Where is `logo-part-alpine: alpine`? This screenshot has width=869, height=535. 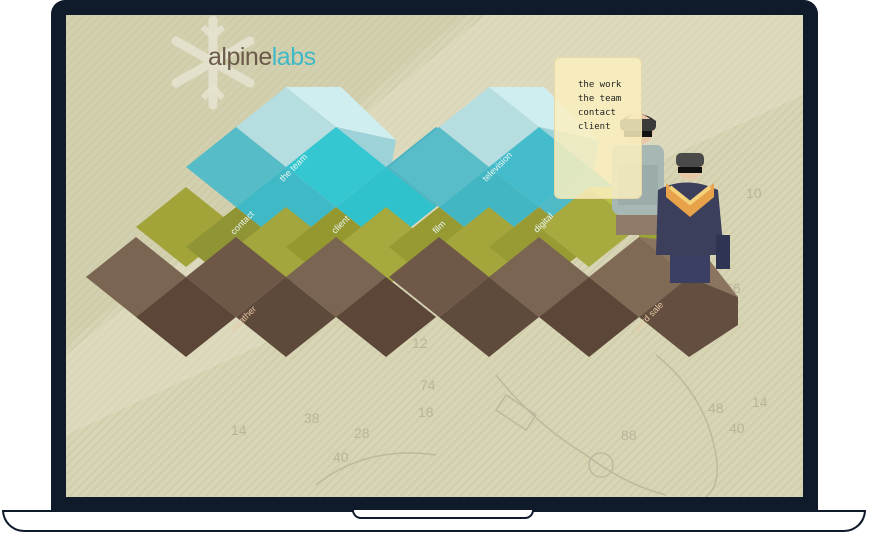
logo-part-alpine: alpine is located at coordinates (240, 57).